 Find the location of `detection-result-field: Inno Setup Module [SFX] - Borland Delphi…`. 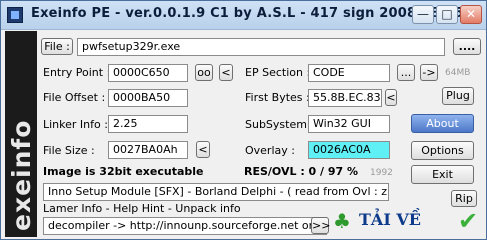

detection-result-field: Inno Setup Module [SFX] - Borland Delphi… is located at coordinates (216, 192).